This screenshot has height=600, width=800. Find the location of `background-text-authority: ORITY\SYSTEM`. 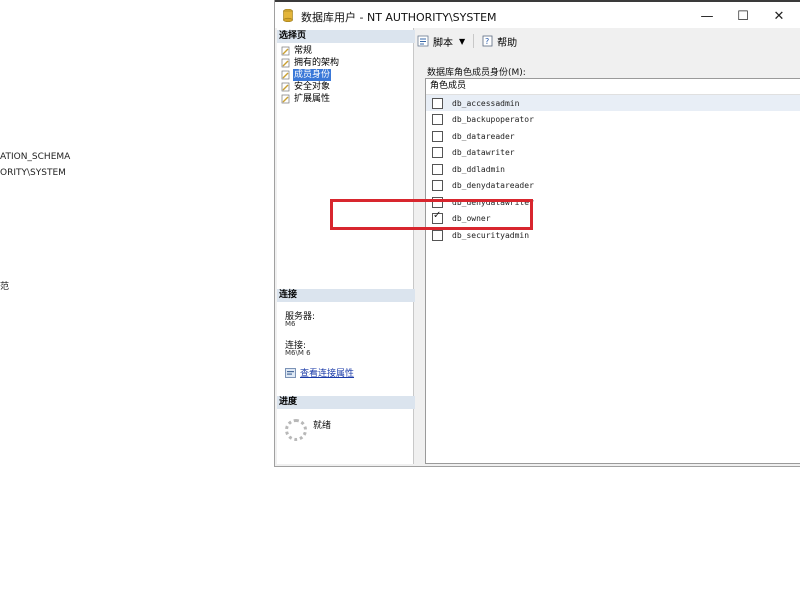

background-text-authority: ORITY\SYSTEM is located at coordinates (33, 173).